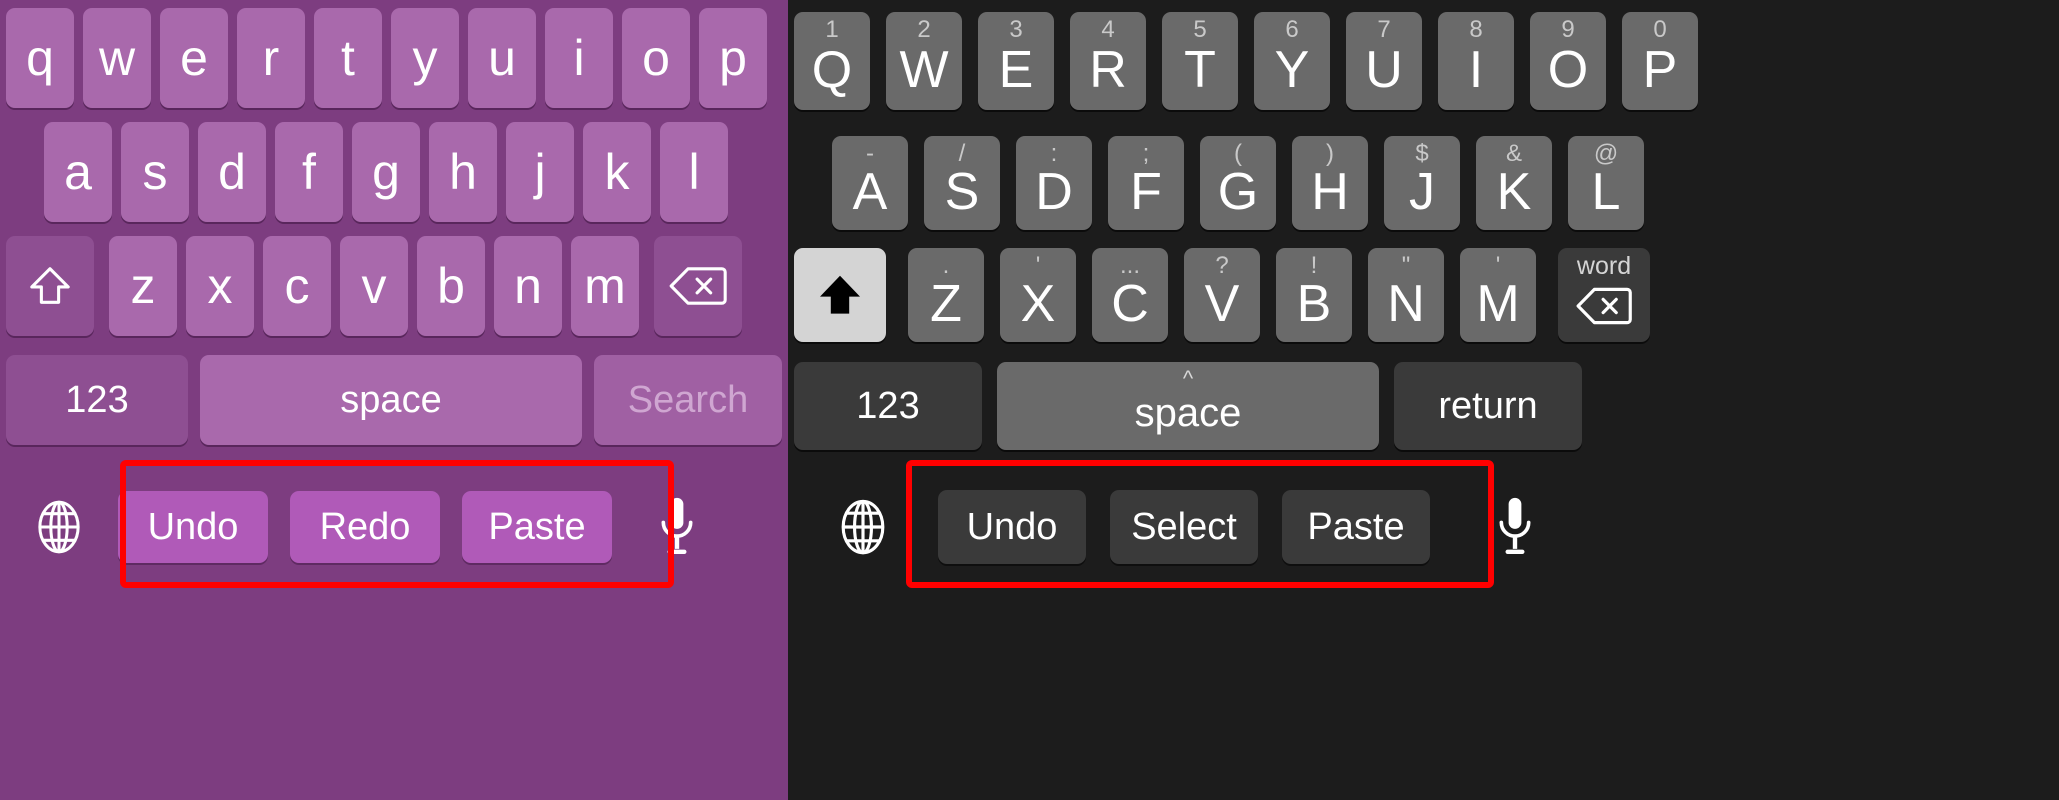 Image resolution: width=2059 pixels, height=800 pixels. I want to click on key-y: y, so click(425, 58).